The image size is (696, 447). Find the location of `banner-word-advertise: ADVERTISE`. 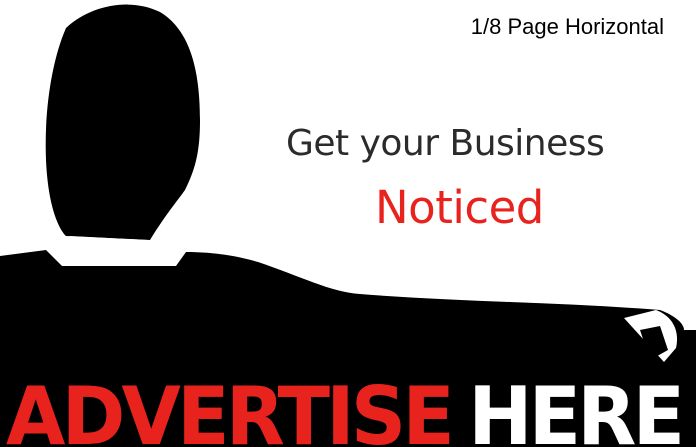

banner-word-advertise: ADVERTISE is located at coordinates (230, 408).